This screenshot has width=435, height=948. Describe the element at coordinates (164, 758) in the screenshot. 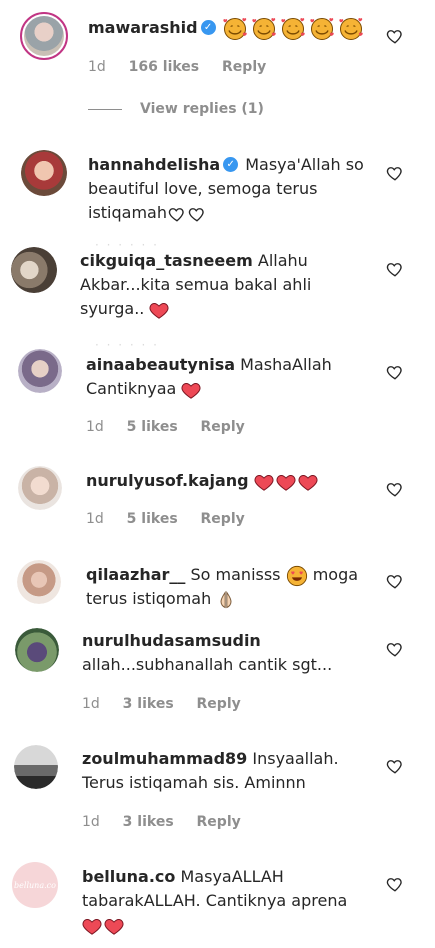

I see `username: zoulmuhammad89` at that location.